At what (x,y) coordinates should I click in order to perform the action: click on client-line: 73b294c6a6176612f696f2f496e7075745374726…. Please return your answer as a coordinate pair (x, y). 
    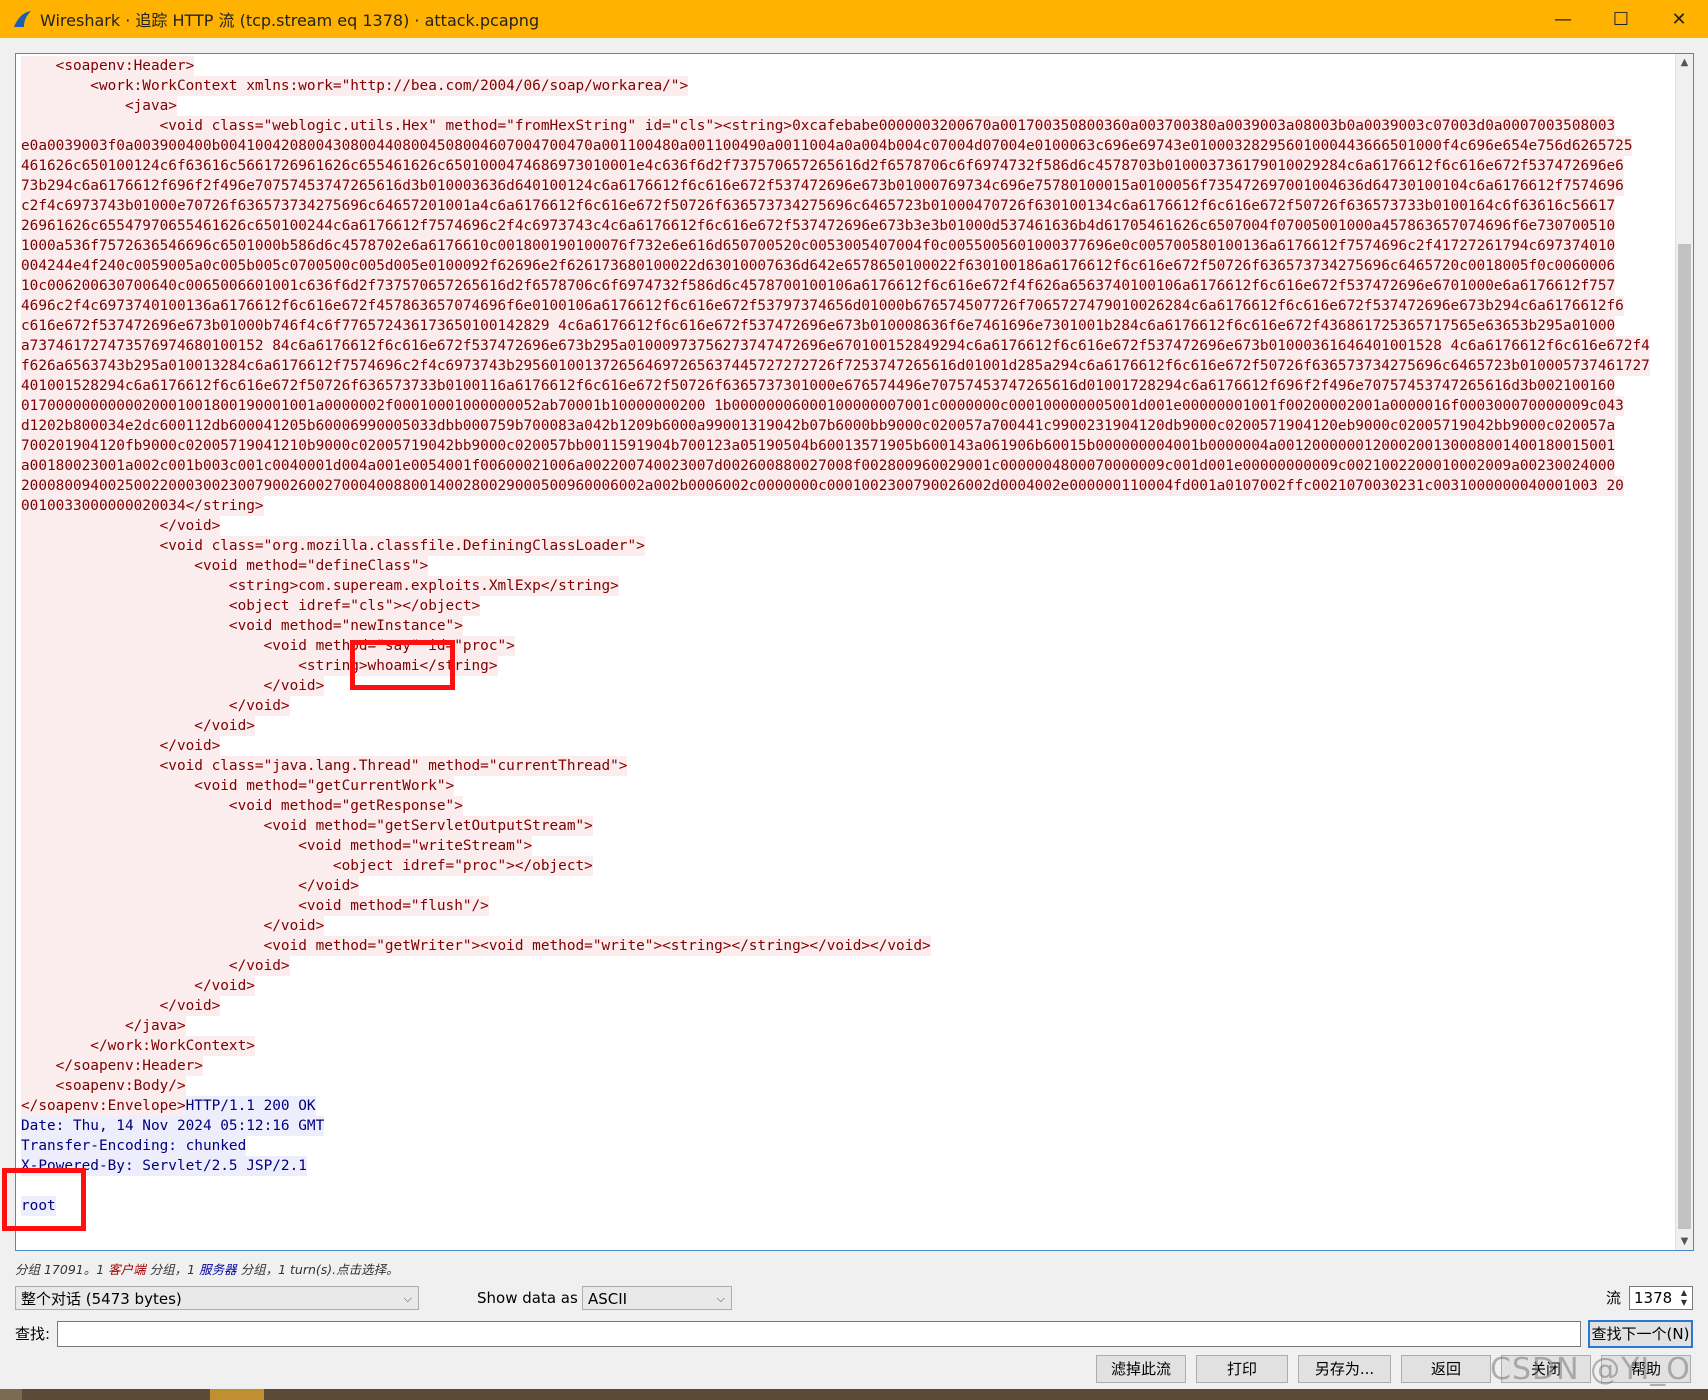
    Looking at the image, I should click on (822, 186).